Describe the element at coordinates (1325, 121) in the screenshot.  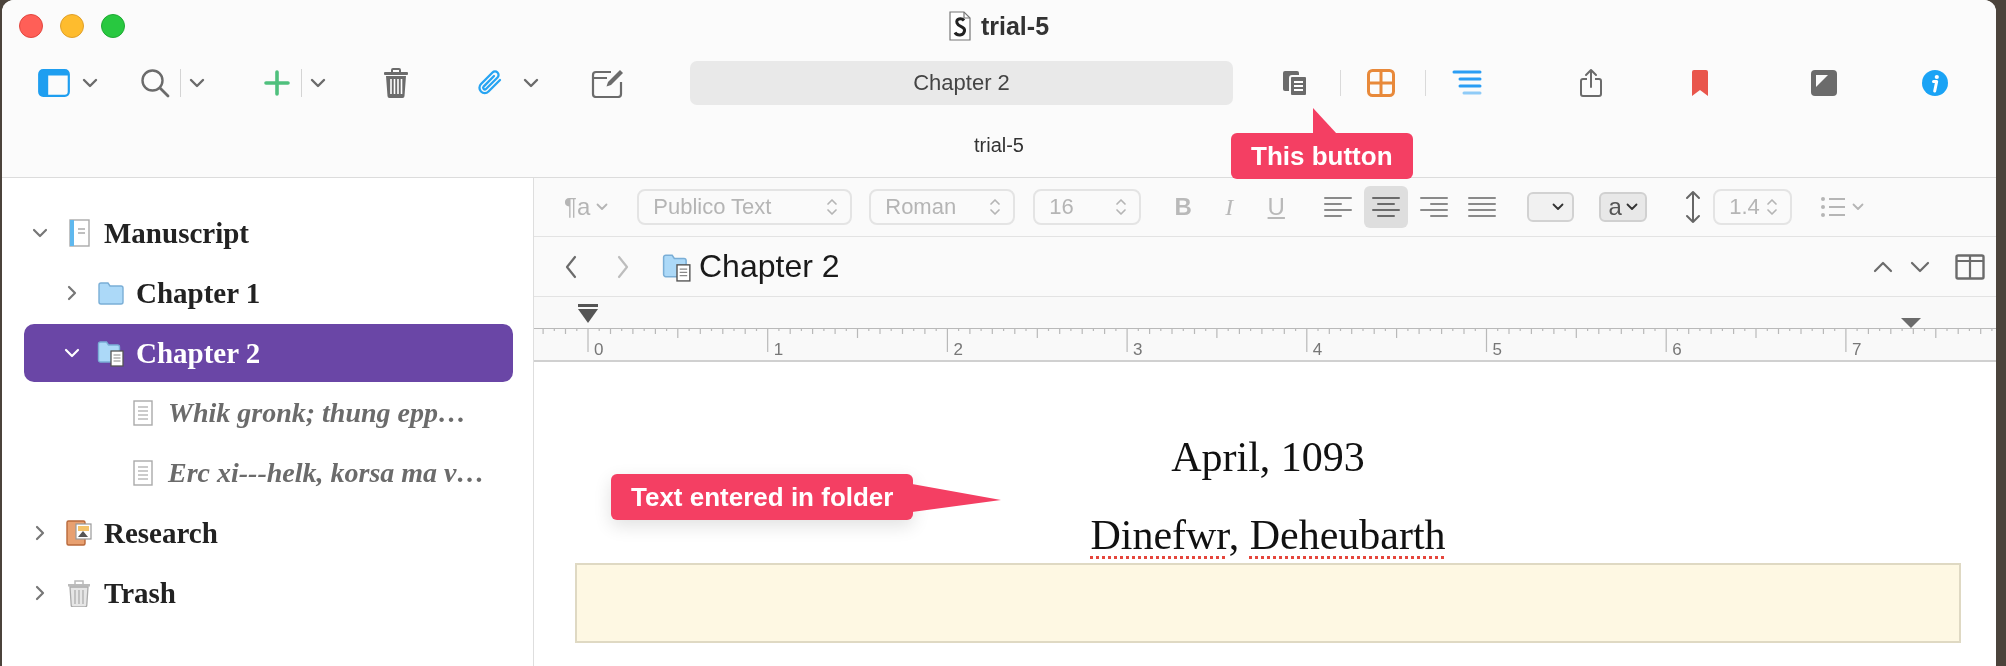
I see `callout-pointer` at that location.